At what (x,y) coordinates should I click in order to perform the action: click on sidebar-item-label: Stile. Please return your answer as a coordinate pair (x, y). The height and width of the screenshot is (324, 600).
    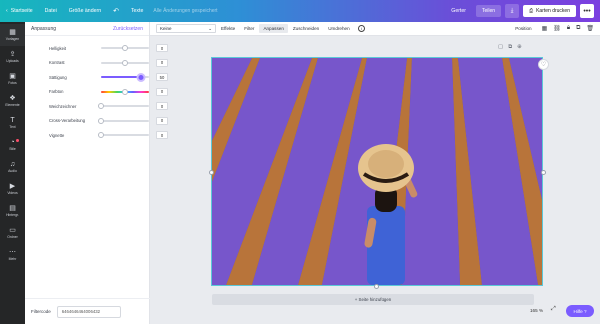
    Looking at the image, I should click on (12, 149).